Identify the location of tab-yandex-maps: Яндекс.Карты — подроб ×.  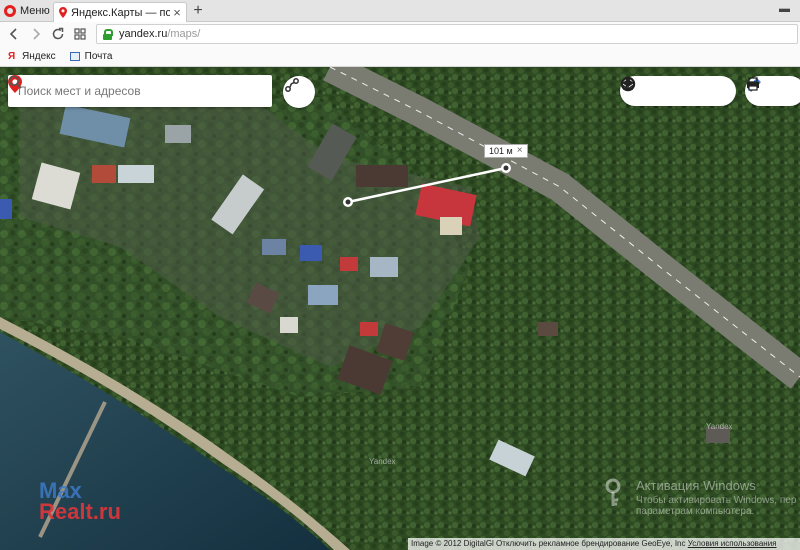
(120, 12).